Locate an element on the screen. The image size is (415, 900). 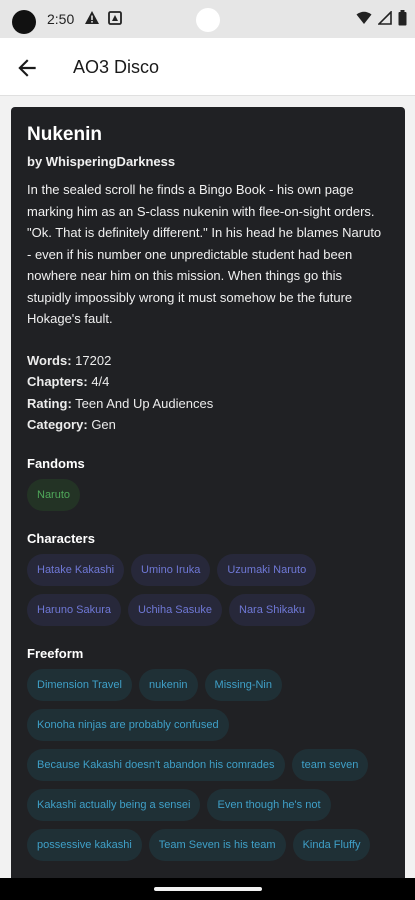
wifi-icon is located at coordinates (364, 17).